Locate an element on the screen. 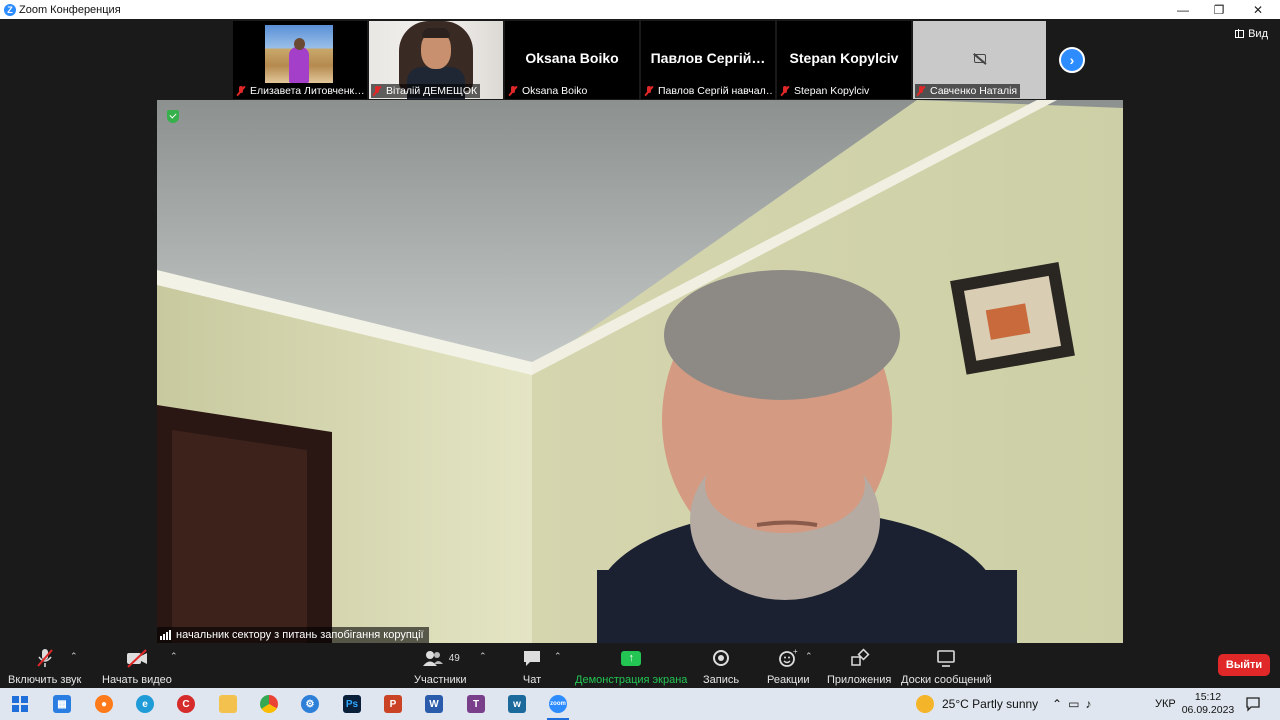  participant-tile: Oksana Boiko Oksana Boiko is located at coordinates (572, 60).